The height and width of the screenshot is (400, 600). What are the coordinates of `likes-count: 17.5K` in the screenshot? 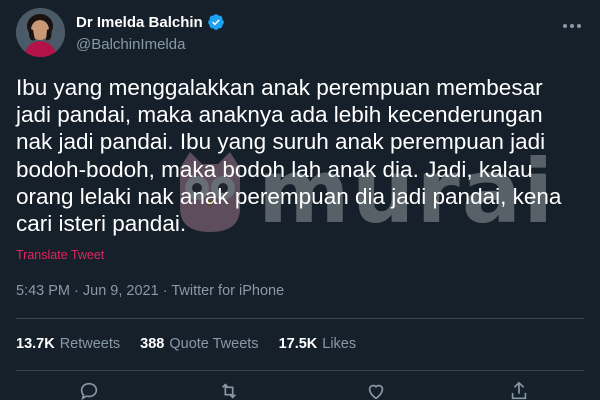 It's located at (298, 344).